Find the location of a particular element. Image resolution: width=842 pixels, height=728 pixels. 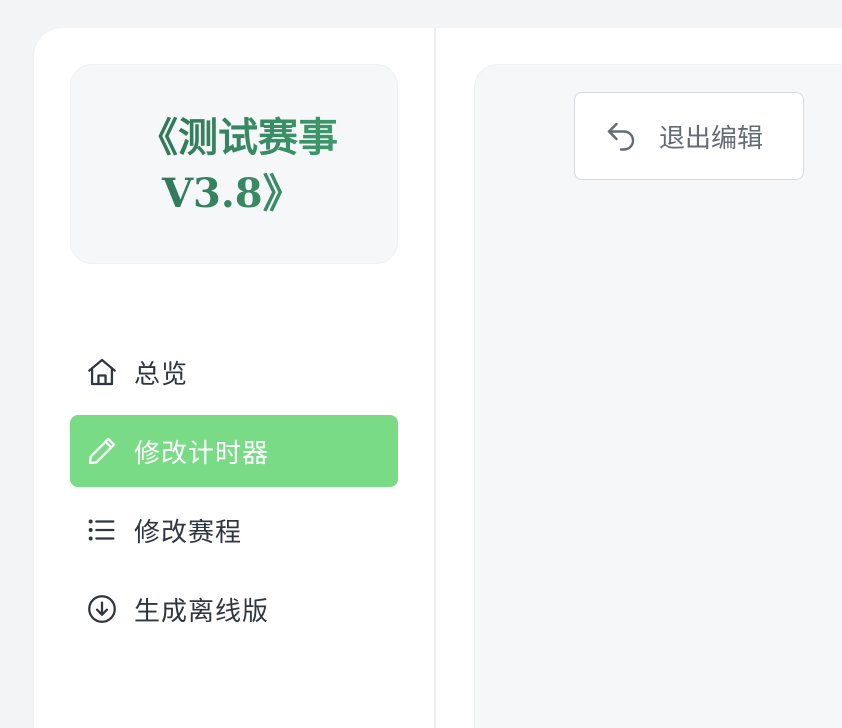

home-icon is located at coordinates (102, 372).